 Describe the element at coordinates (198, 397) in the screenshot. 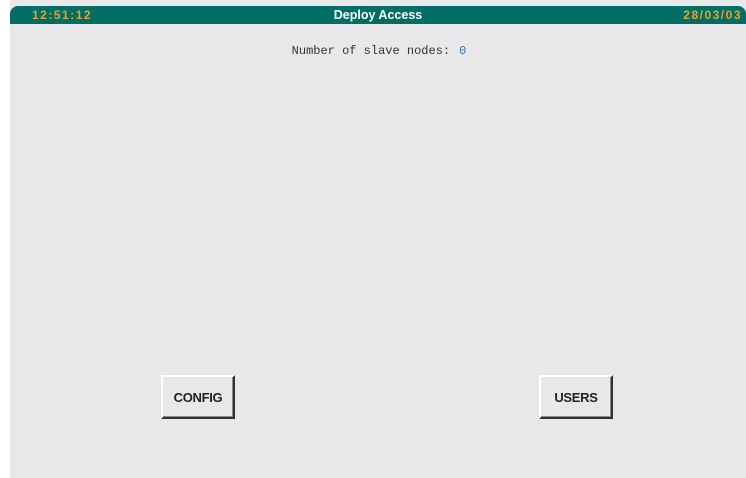

I see `config-button: CONFIG` at that location.